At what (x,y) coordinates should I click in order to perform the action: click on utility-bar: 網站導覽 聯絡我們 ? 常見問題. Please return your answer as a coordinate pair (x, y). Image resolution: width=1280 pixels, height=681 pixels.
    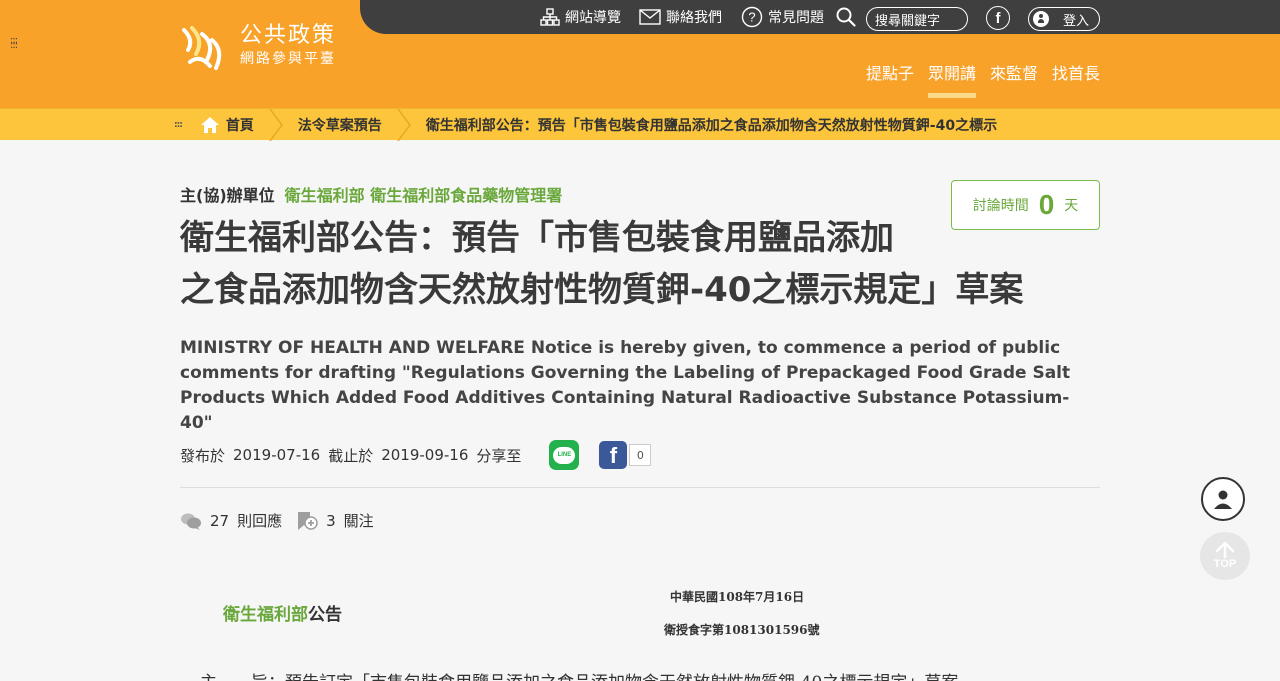
    Looking at the image, I should click on (820, 17).